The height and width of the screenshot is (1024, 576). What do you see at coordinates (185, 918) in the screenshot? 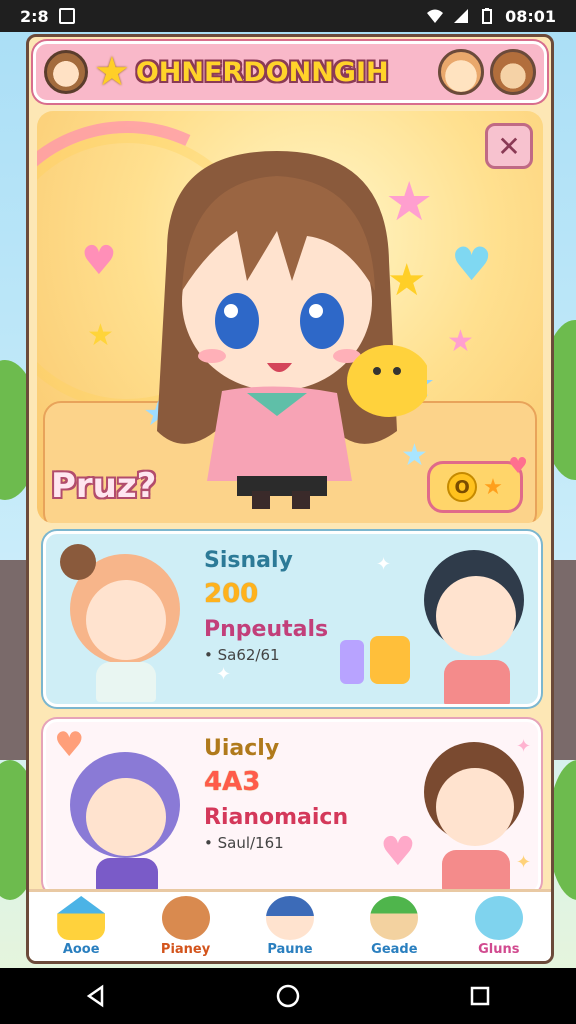
I see `bear-icon` at bounding box center [185, 918].